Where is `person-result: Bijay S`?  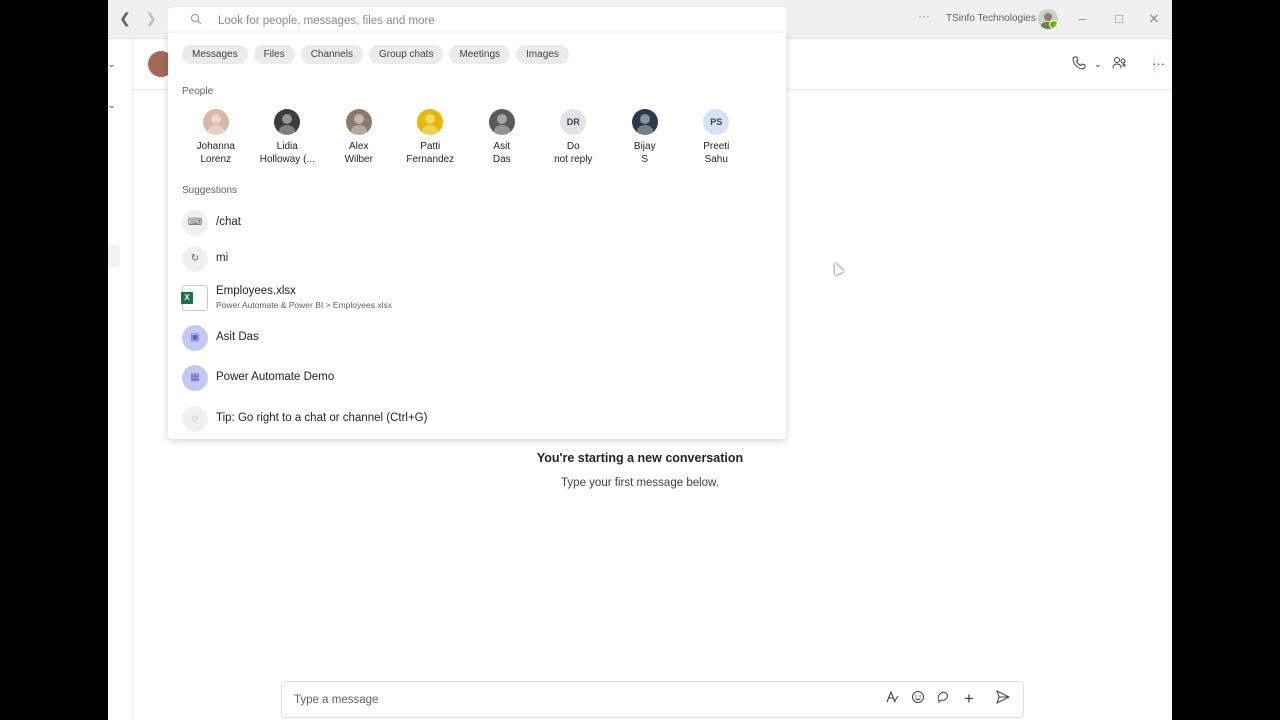 person-result: Bijay S is located at coordinates (645, 137).